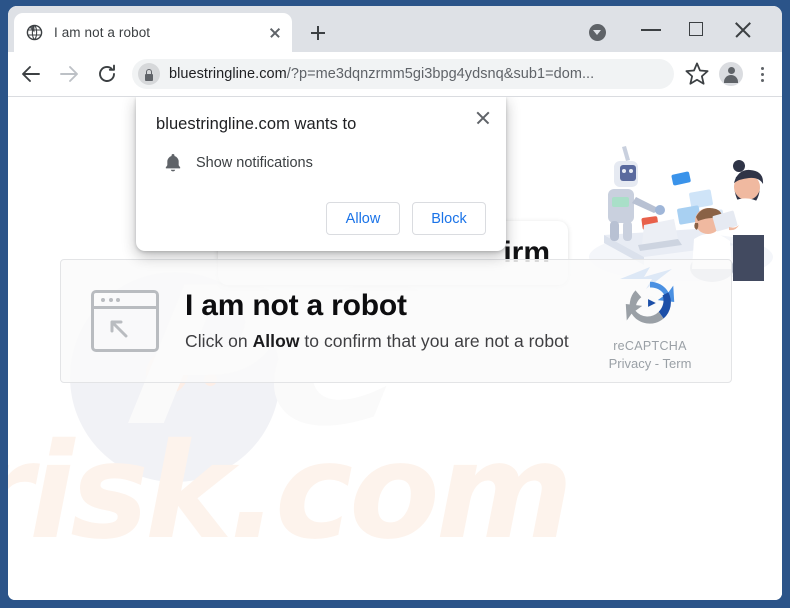  I want to click on globe-icon, so click(34, 32).